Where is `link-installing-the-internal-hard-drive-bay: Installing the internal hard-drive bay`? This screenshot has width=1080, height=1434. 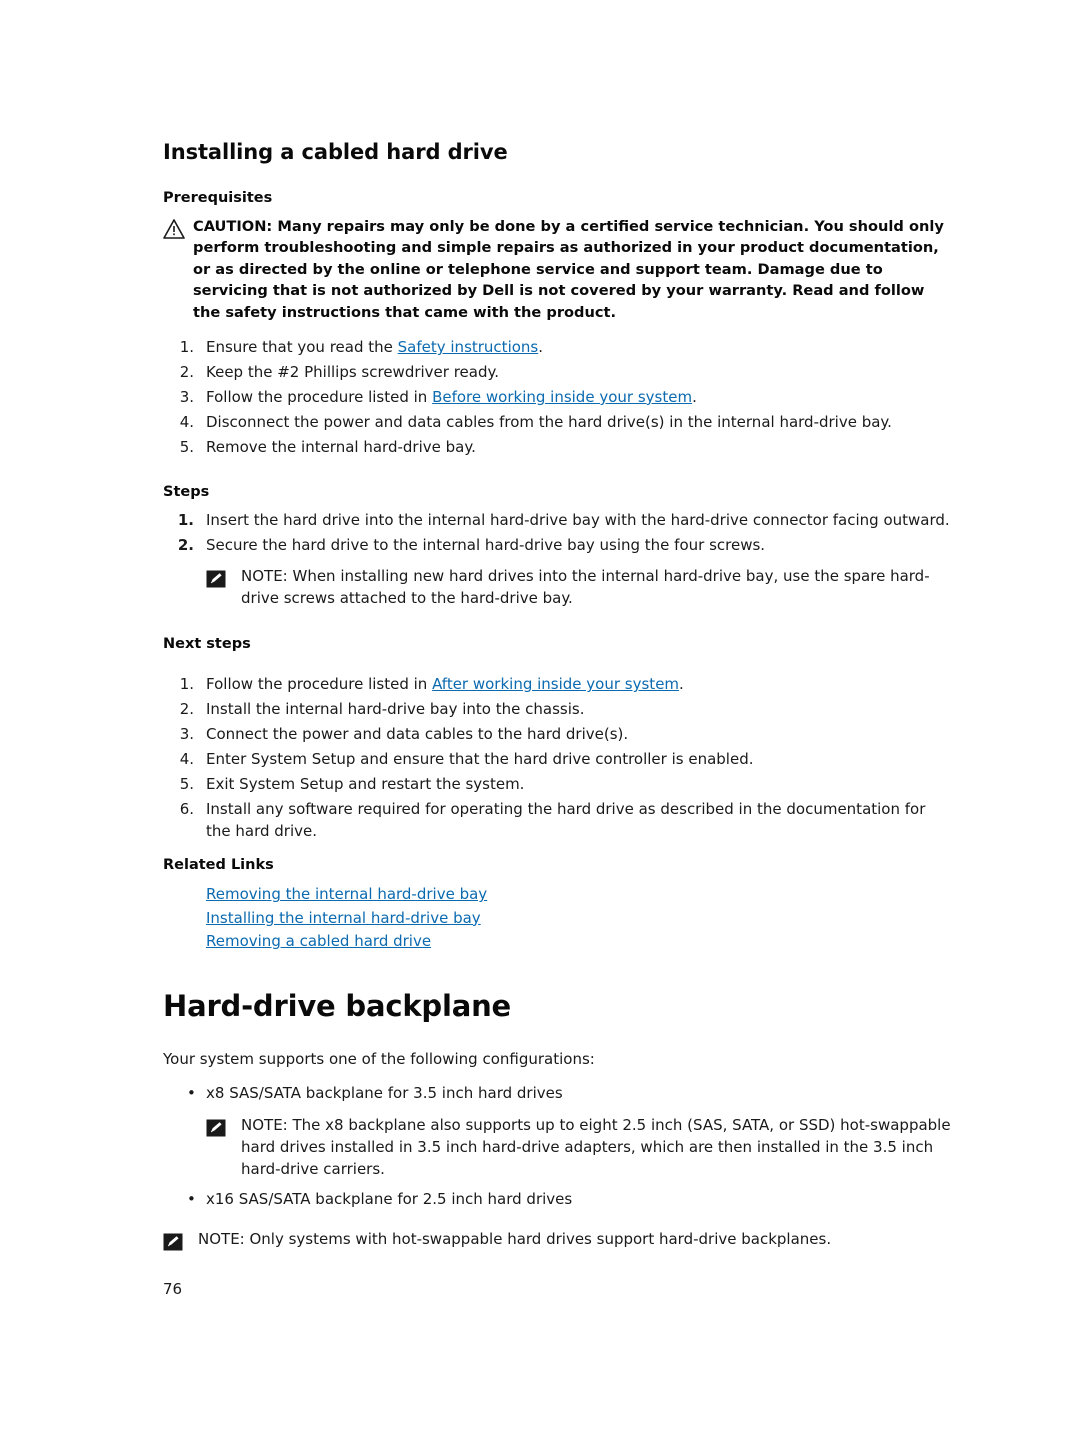 link-installing-the-internal-hard-drive-bay: Installing the internal hard-drive bay is located at coordinates (558, 918).